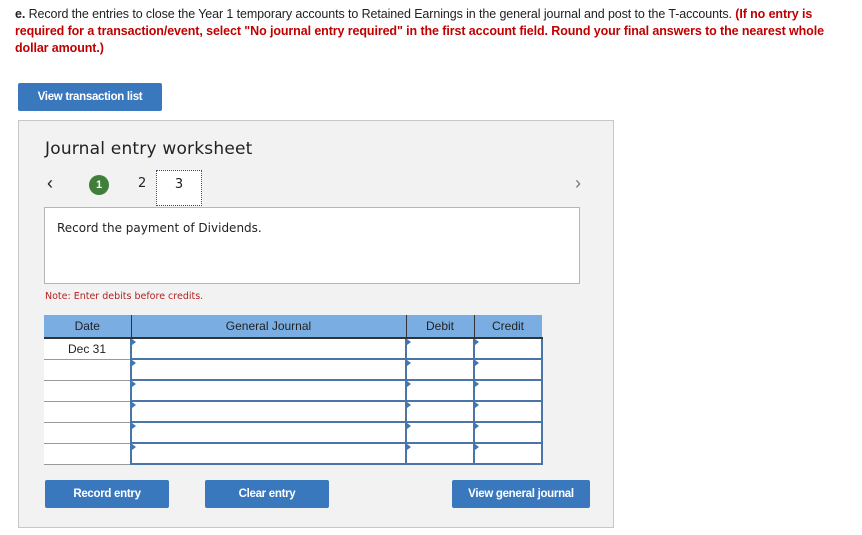  I want to click on clear-entry-button: Clear entry, so click(267, 494).